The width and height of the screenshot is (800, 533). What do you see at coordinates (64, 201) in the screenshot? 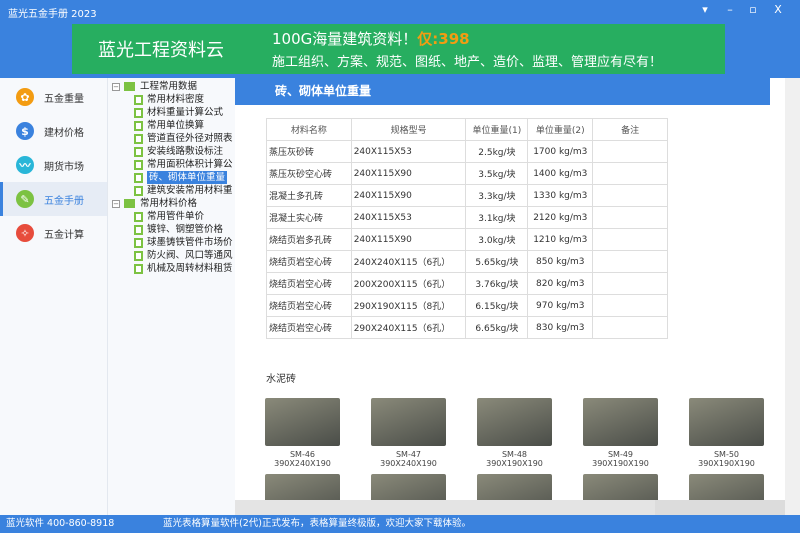
I see `sidebar-item-label: 五金手册` at bounding box center [64, 201].